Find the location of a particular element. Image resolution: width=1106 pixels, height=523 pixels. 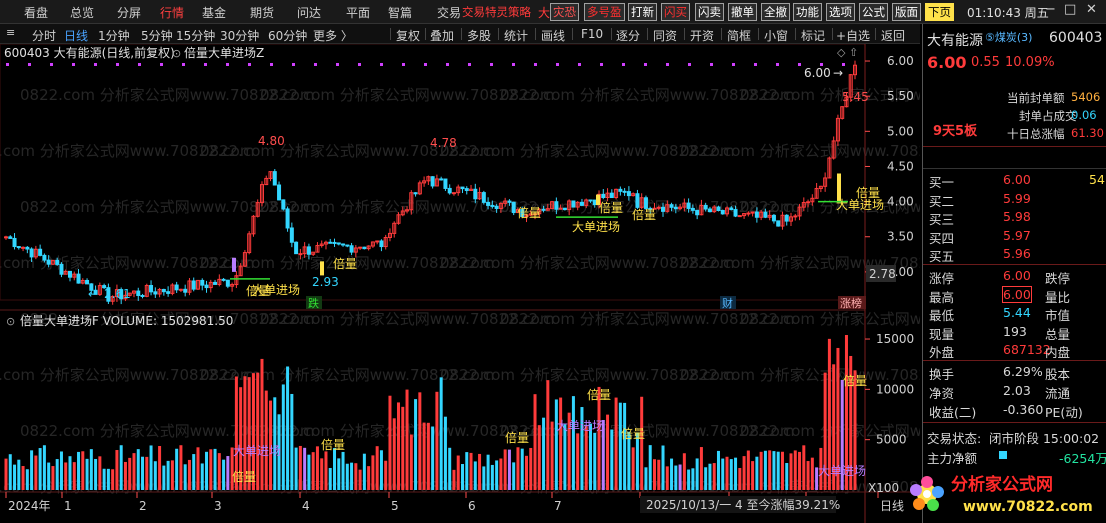

tool-xiaye: 下页 is located at coordinates (939, 12).